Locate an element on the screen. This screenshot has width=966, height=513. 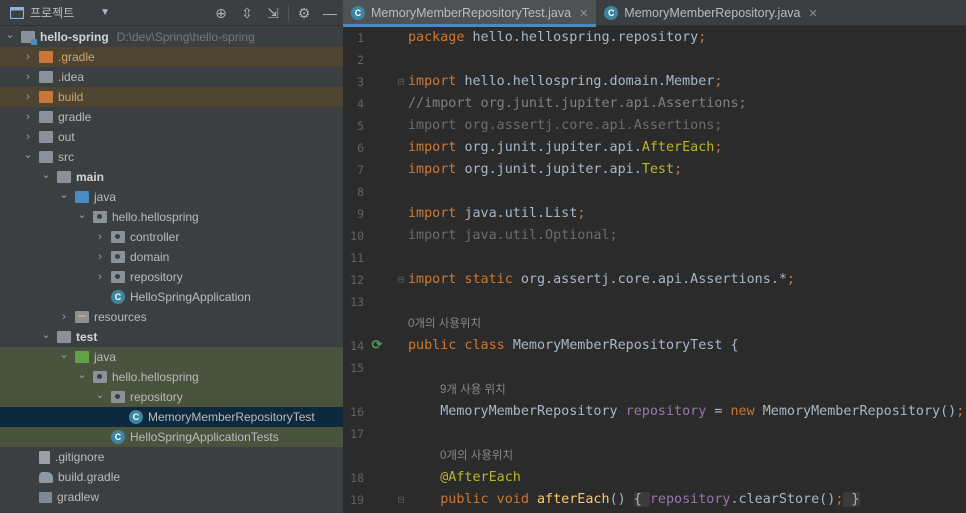
hide-icon: — is located at coordinates (330, 13).